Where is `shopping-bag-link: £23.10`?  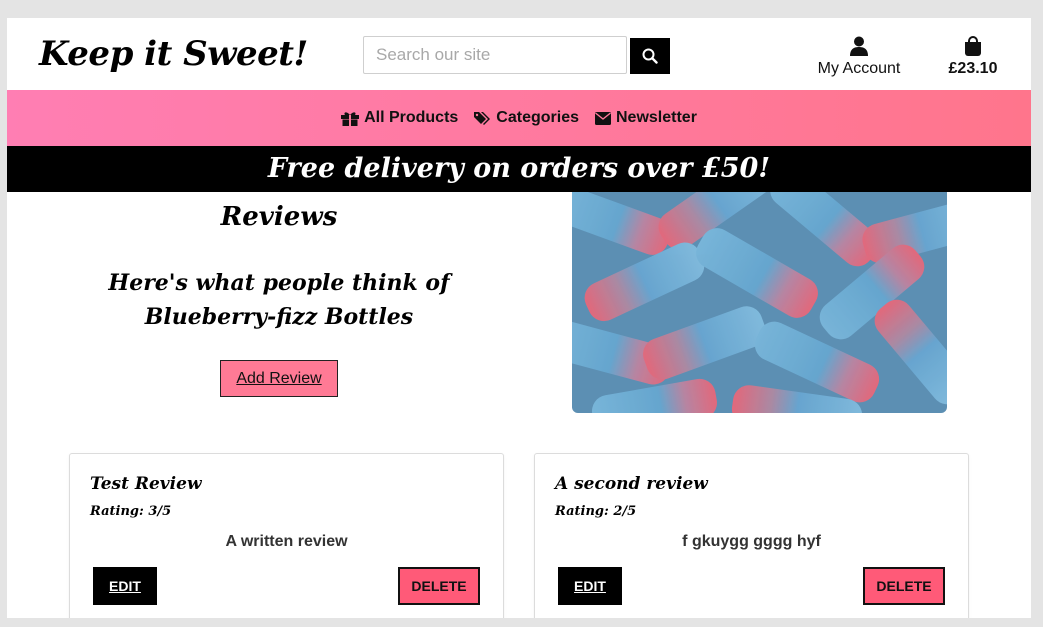
shopping-bag-link: £23.10 is located at coordinates (973, 57).